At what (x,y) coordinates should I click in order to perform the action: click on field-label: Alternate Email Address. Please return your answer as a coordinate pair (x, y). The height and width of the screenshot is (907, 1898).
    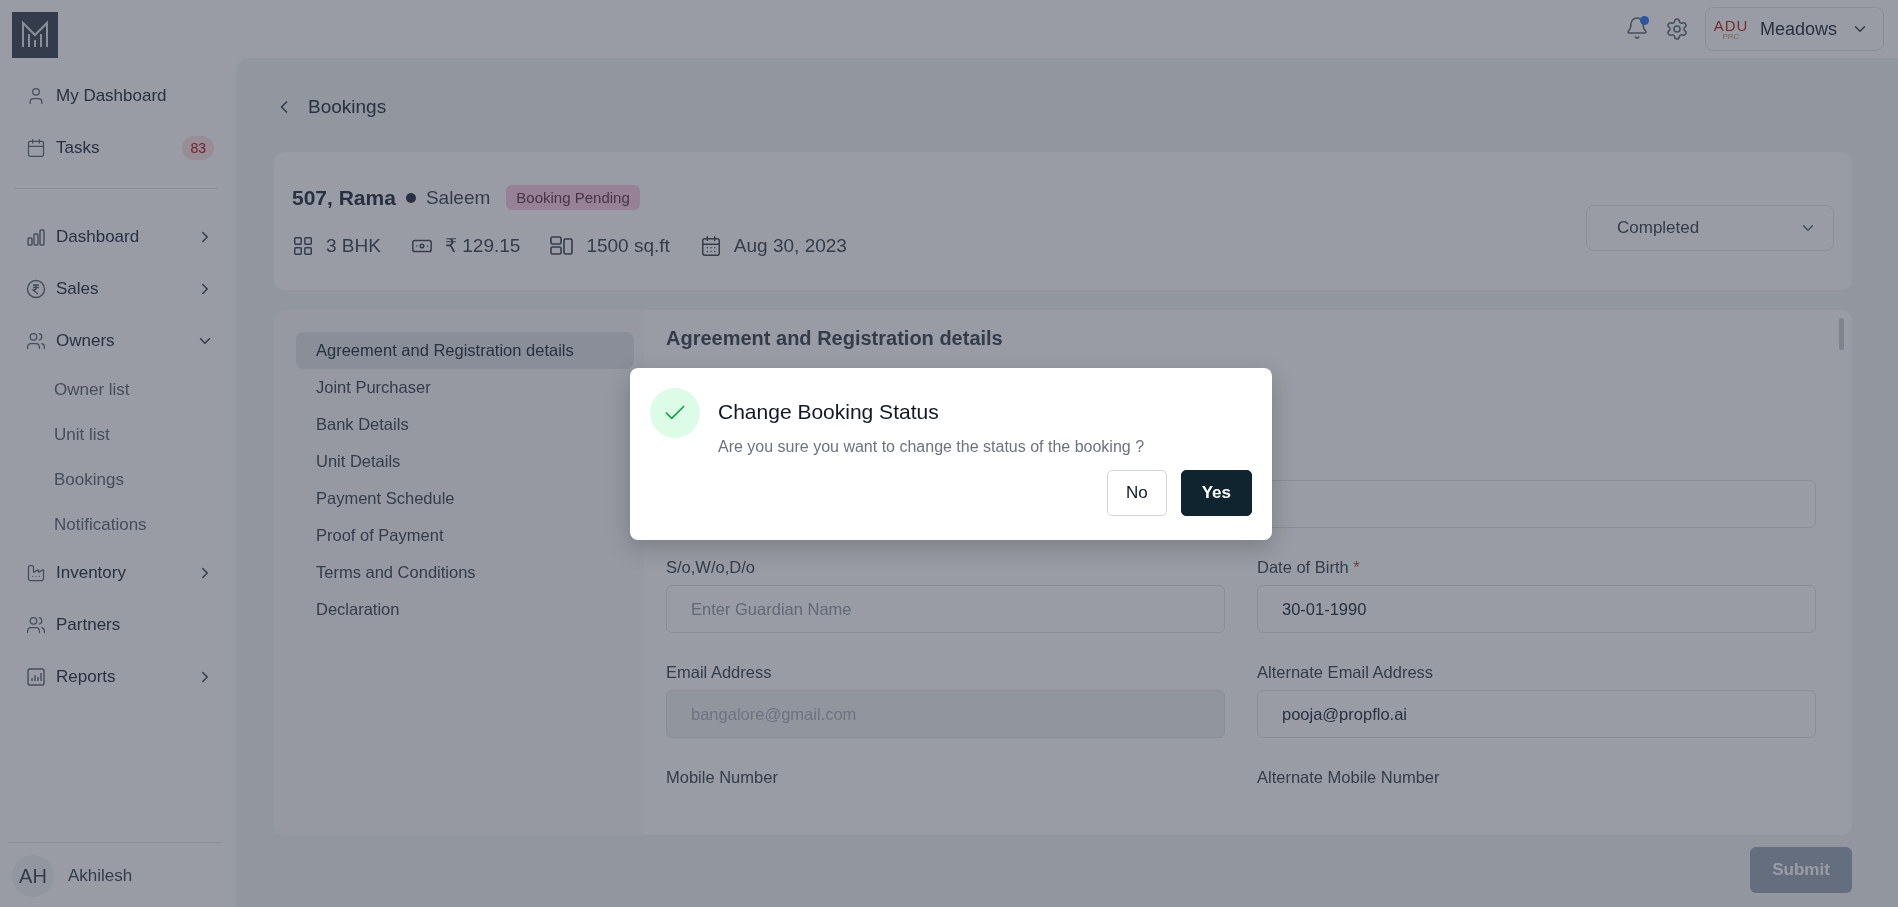
    Looking at the image, I should click on (1346, 672).